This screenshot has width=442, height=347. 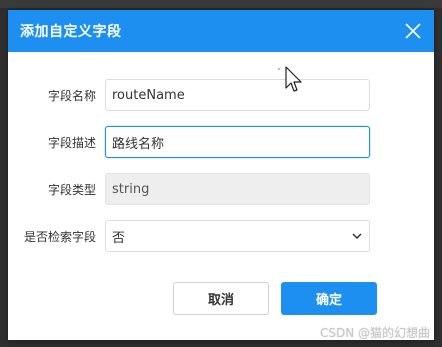 What do you see at coordinates (329, 298) in the screenshot?
I see `ok-button: 确定` at bounding box center [329, 298].